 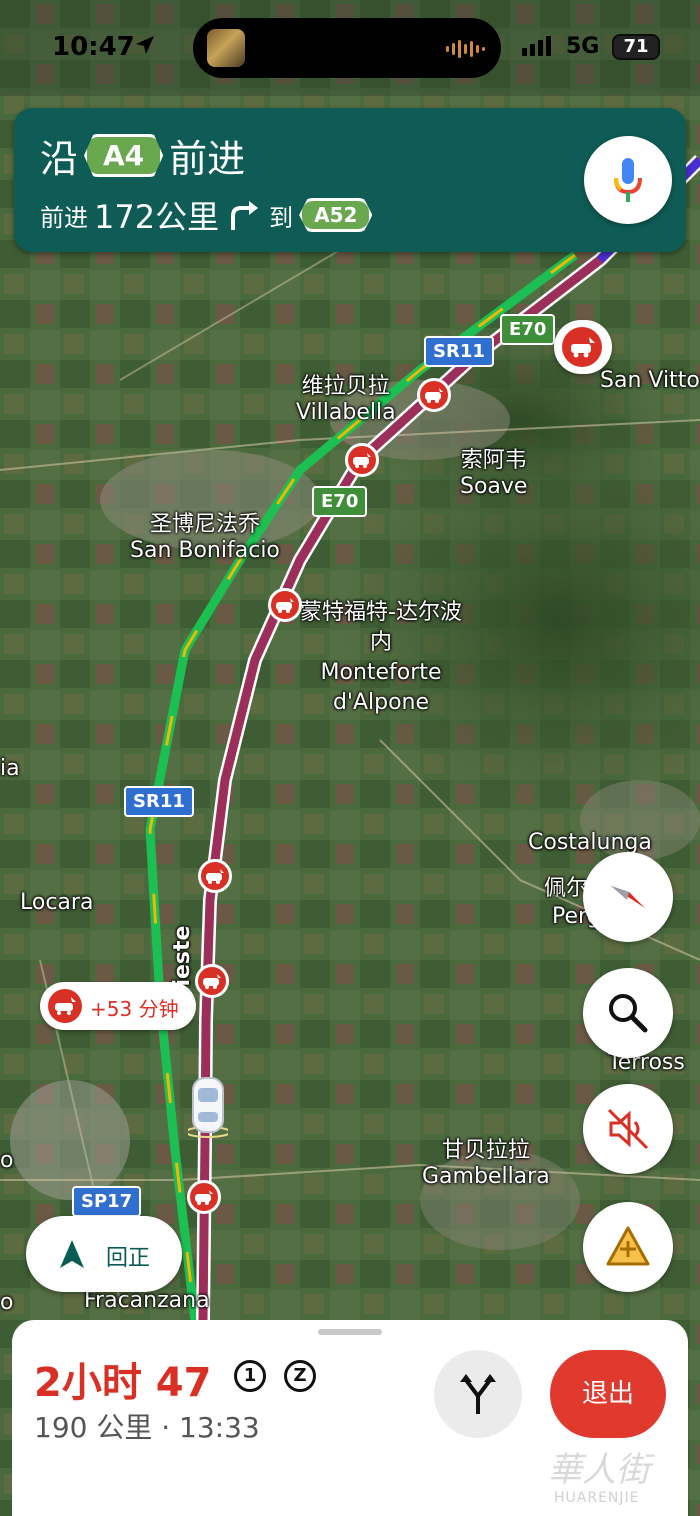 What do you see at coordinates (350, 1332) in the screenshot?
I see `sheet-handle` at bounding box center [350, 1332].